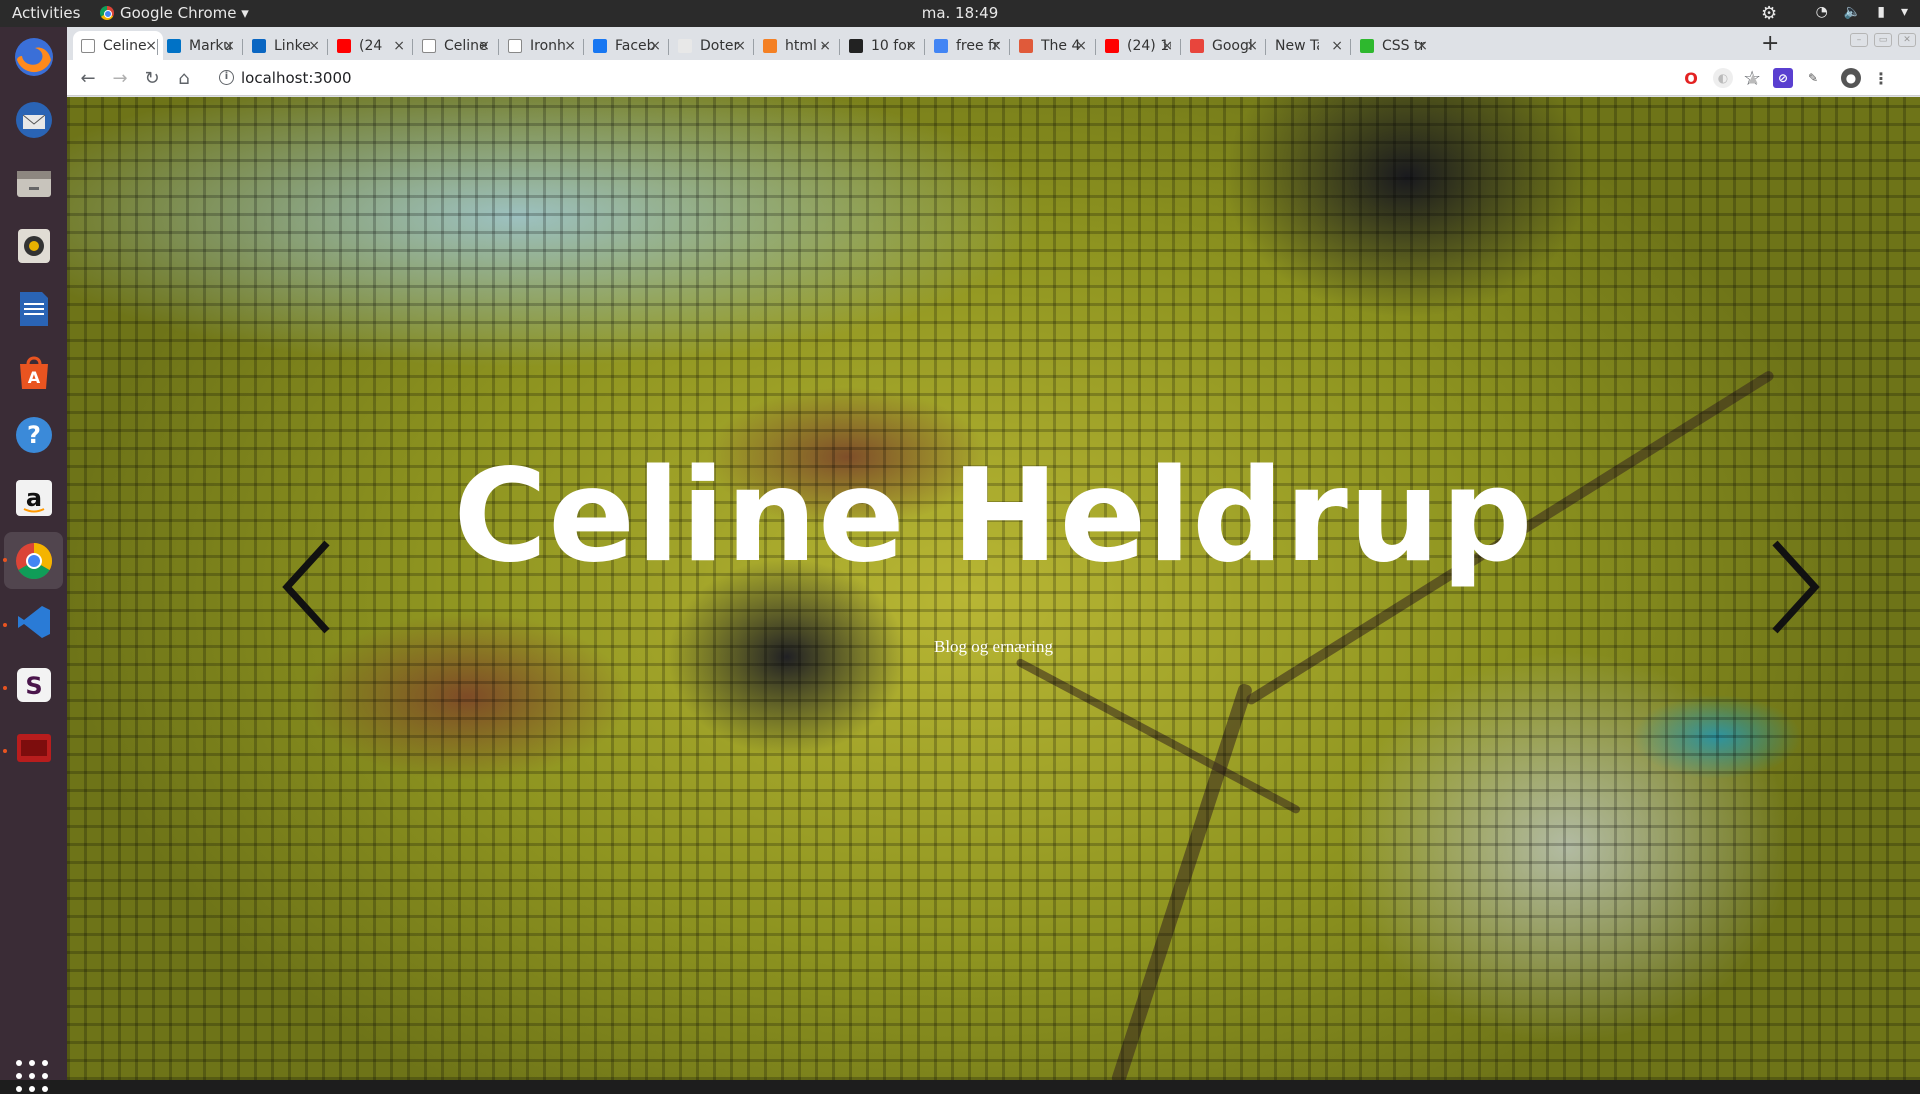 This screenshot has height=1094, width=1920. Describe the element at coordinates (882, 45) in the screenshot. I see `browser-tab: 10 for ×` at that location.